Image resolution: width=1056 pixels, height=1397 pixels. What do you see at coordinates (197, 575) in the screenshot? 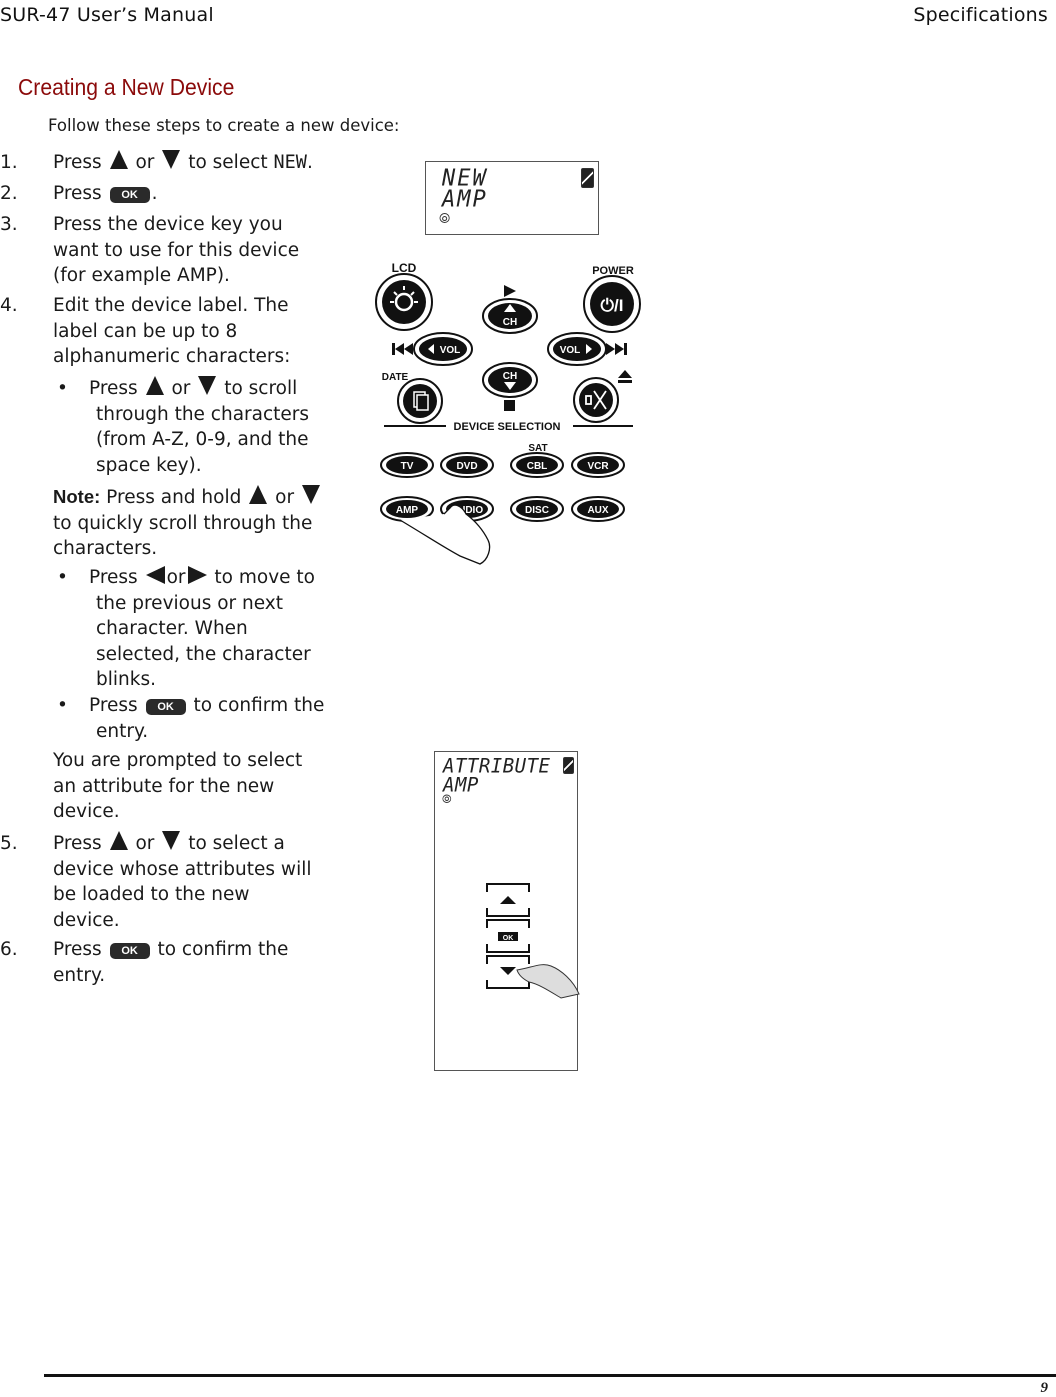
I see `right-arrow-icon` at bounding box center [197, 575].